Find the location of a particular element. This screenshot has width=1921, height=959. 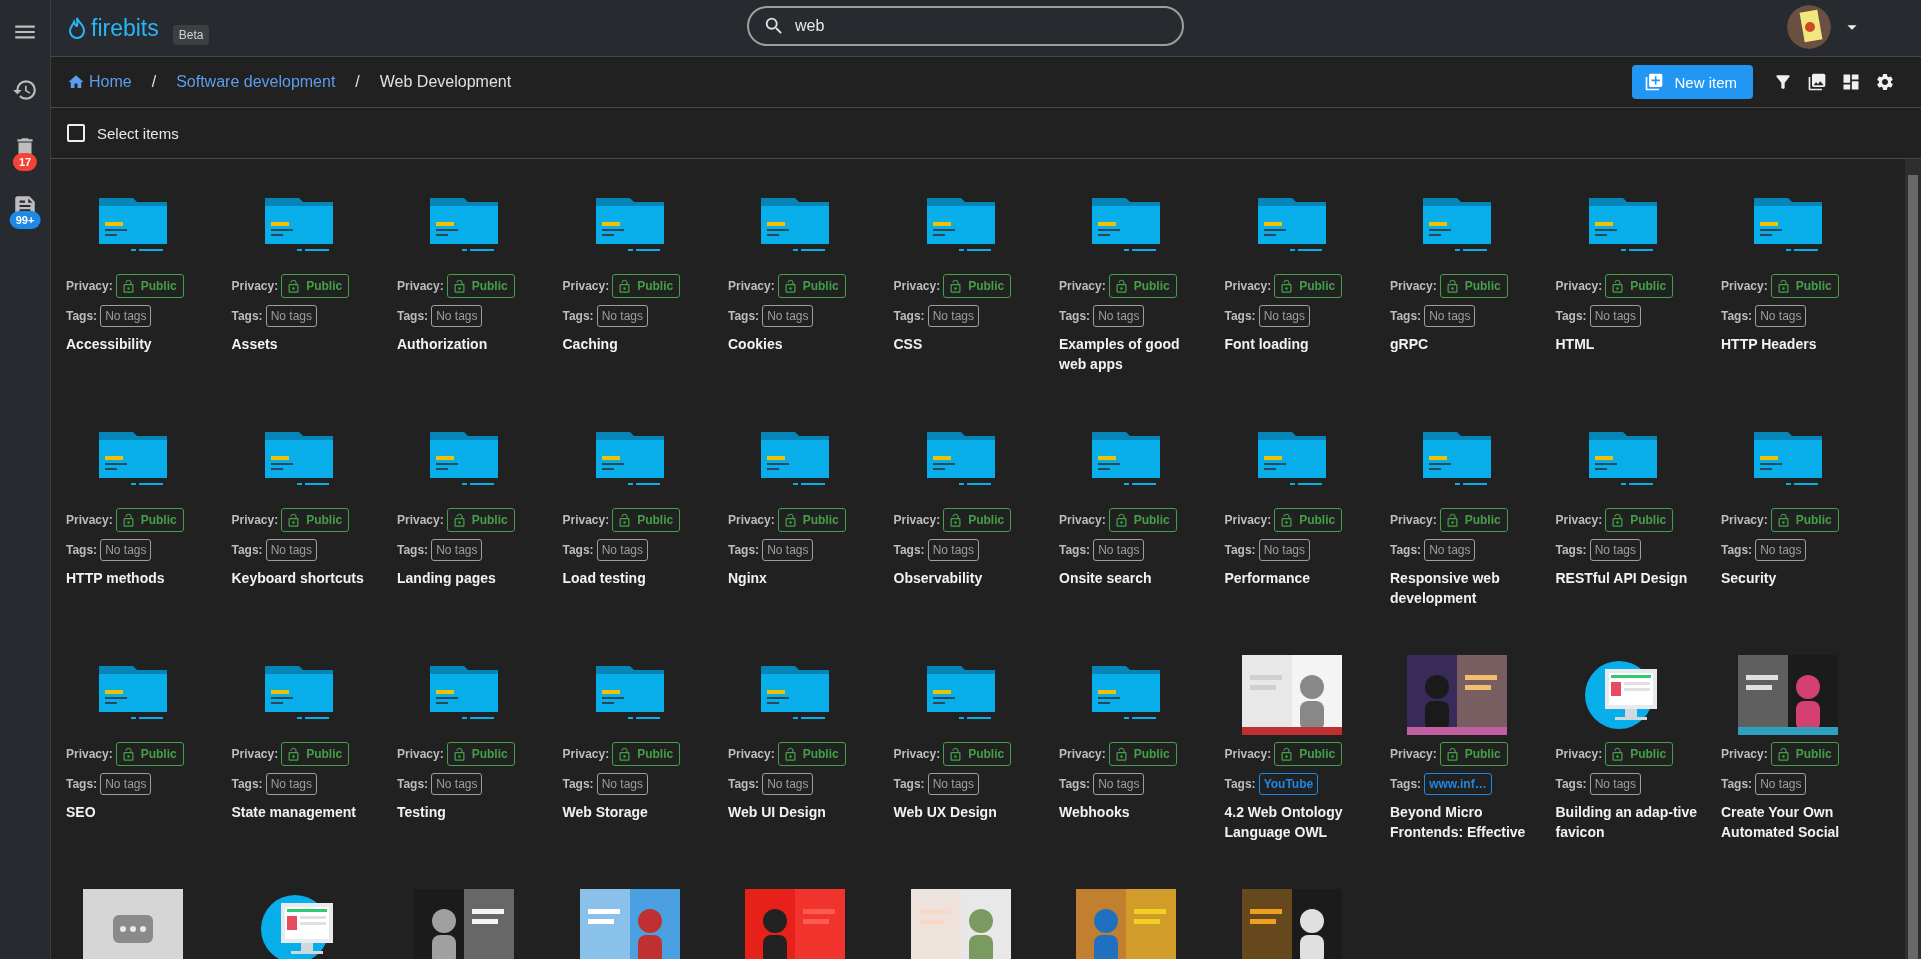

breadcrumb-link: Software development is located at coordinates (256, 82).